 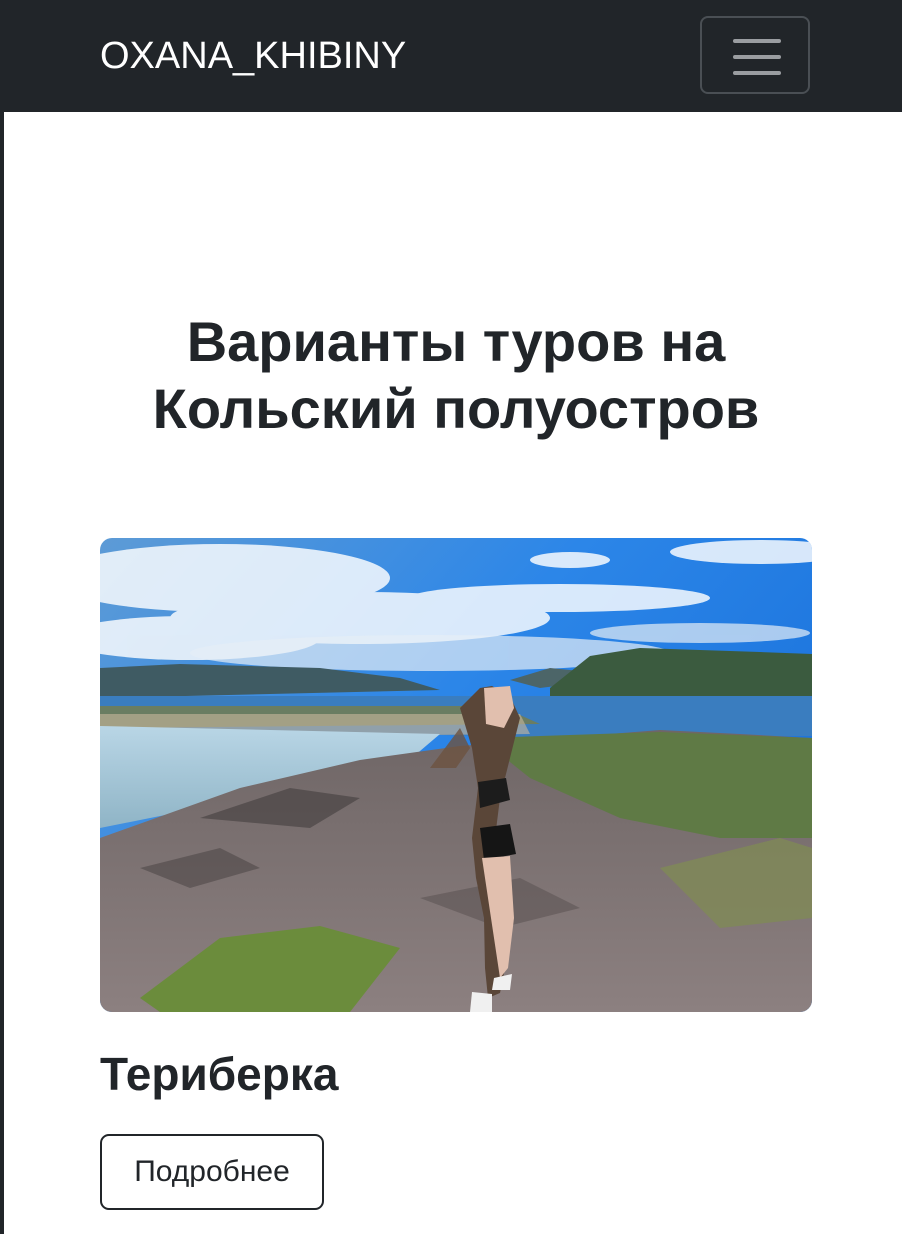 I want to click on tour-card-title: Териберка, so click(x=219, y=1074).